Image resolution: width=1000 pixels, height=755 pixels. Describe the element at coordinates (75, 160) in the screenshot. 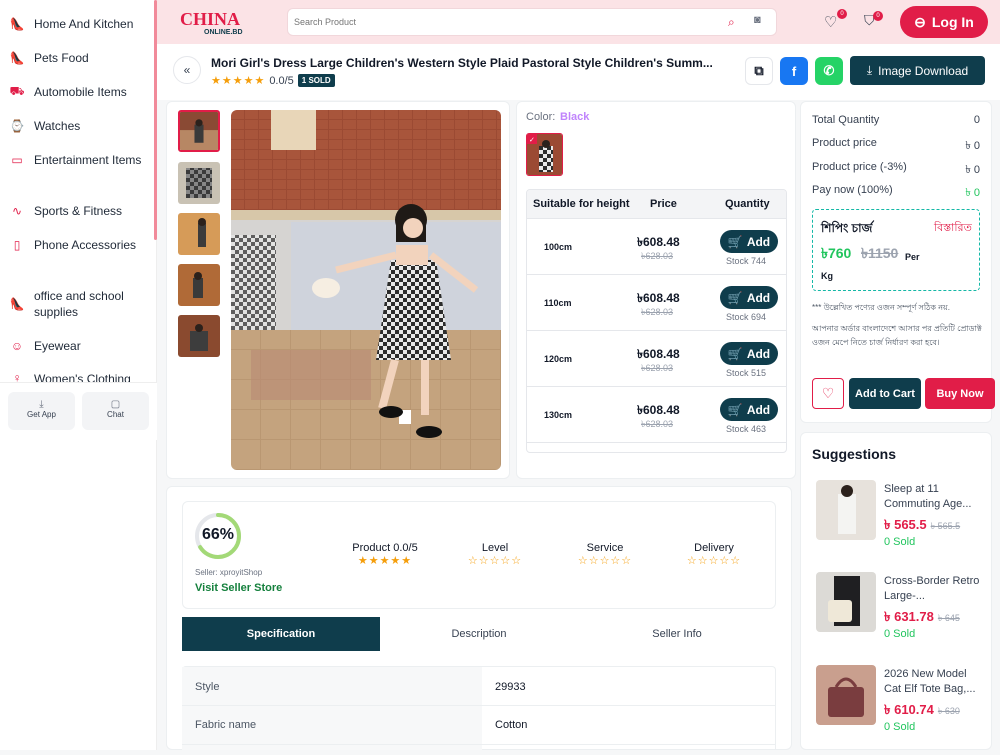

I see `sidebar-item-entertainment: ▭ Entertainment Items` at that location.